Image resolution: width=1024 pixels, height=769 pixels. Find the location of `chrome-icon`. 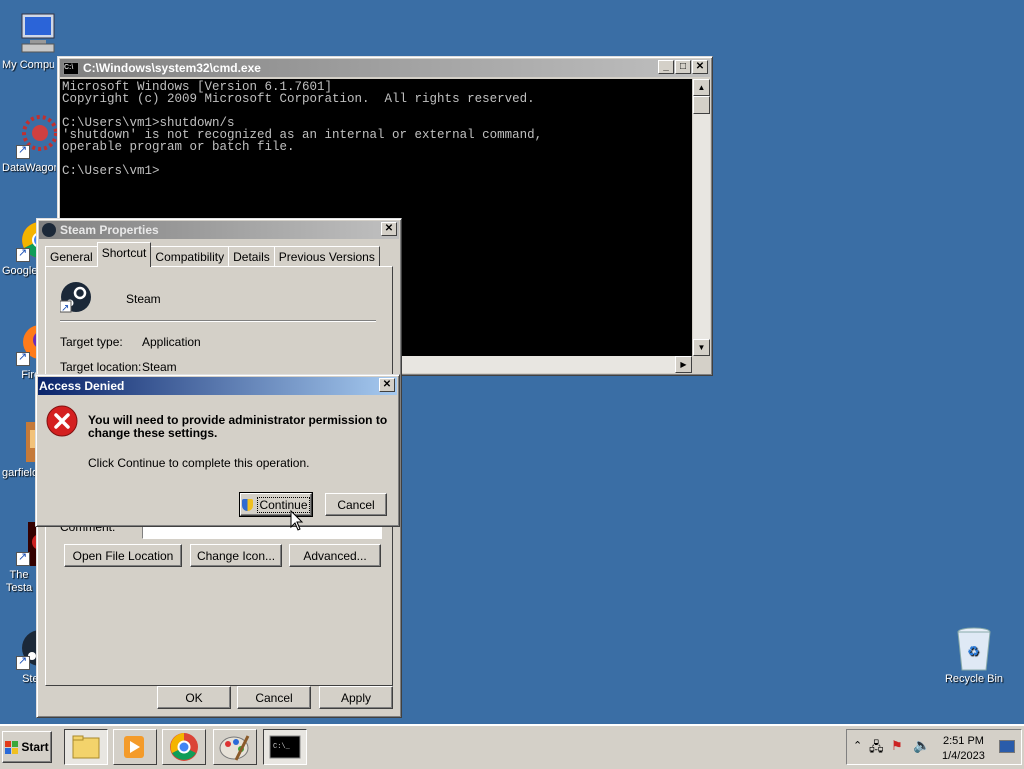

chrome-icon is located at coordinates (184, 747).